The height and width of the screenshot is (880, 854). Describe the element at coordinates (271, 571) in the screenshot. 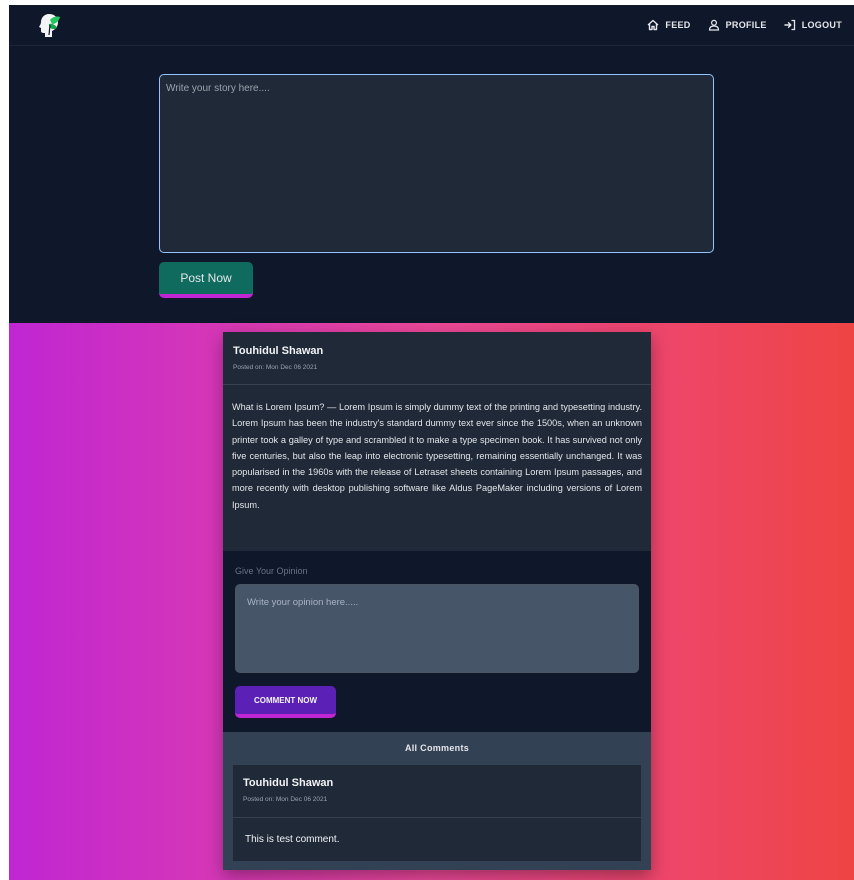

I see `opinion-label: Give Your Opinion` at that location.